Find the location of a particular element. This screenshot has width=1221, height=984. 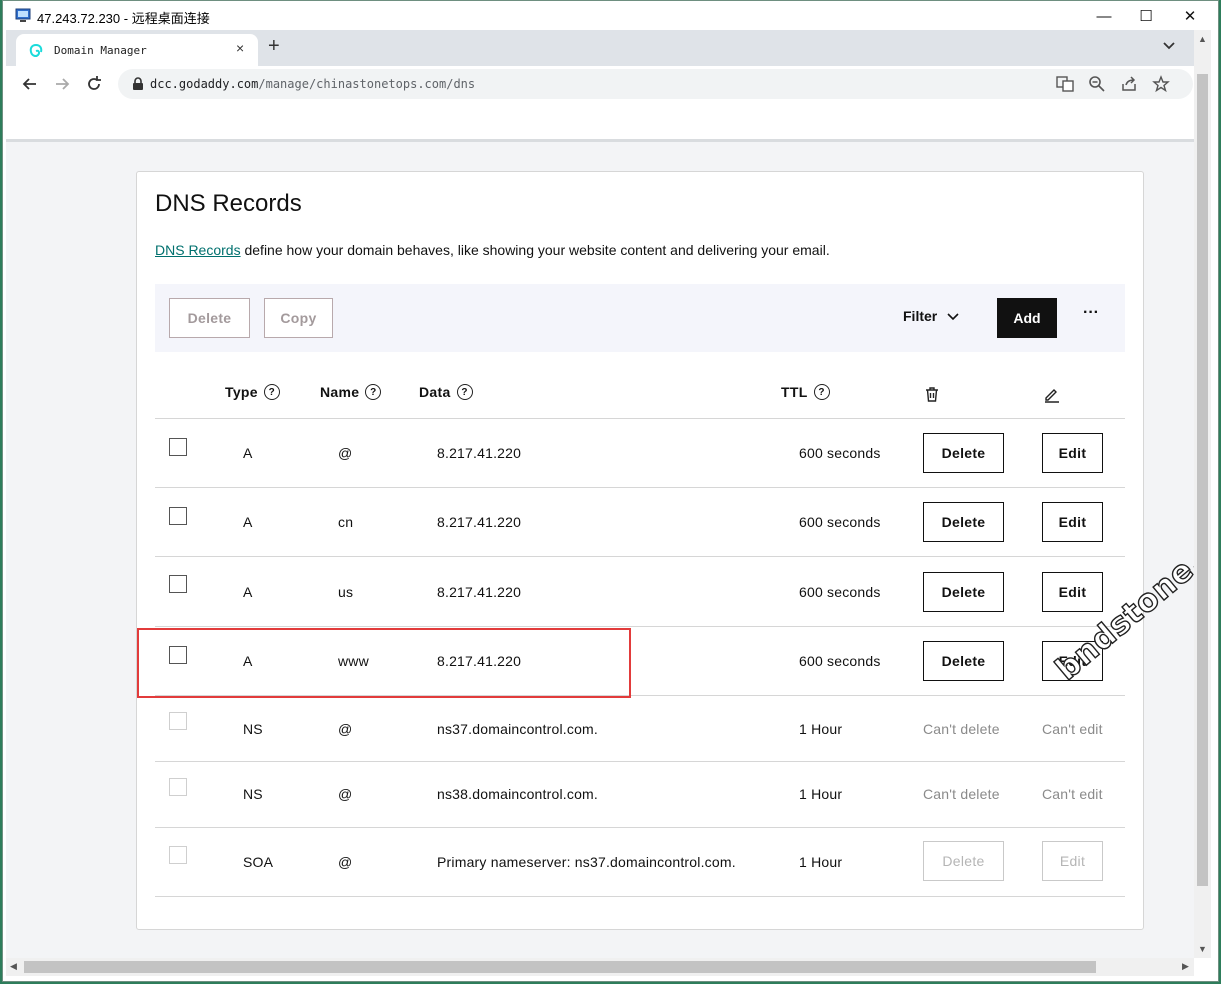

table-header: Type ? Name ? Data ? TTL ? is located at coordinates (640, 395).